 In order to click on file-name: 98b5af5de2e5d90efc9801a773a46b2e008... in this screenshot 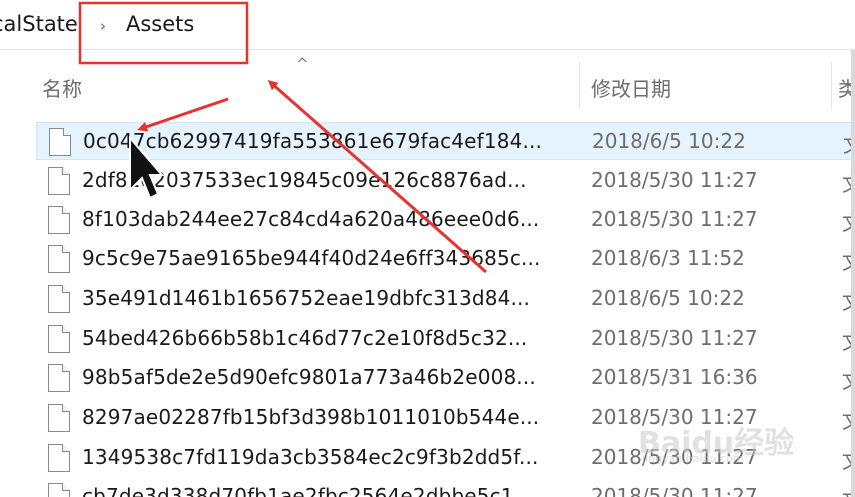, I will do `click(309, 377)`.